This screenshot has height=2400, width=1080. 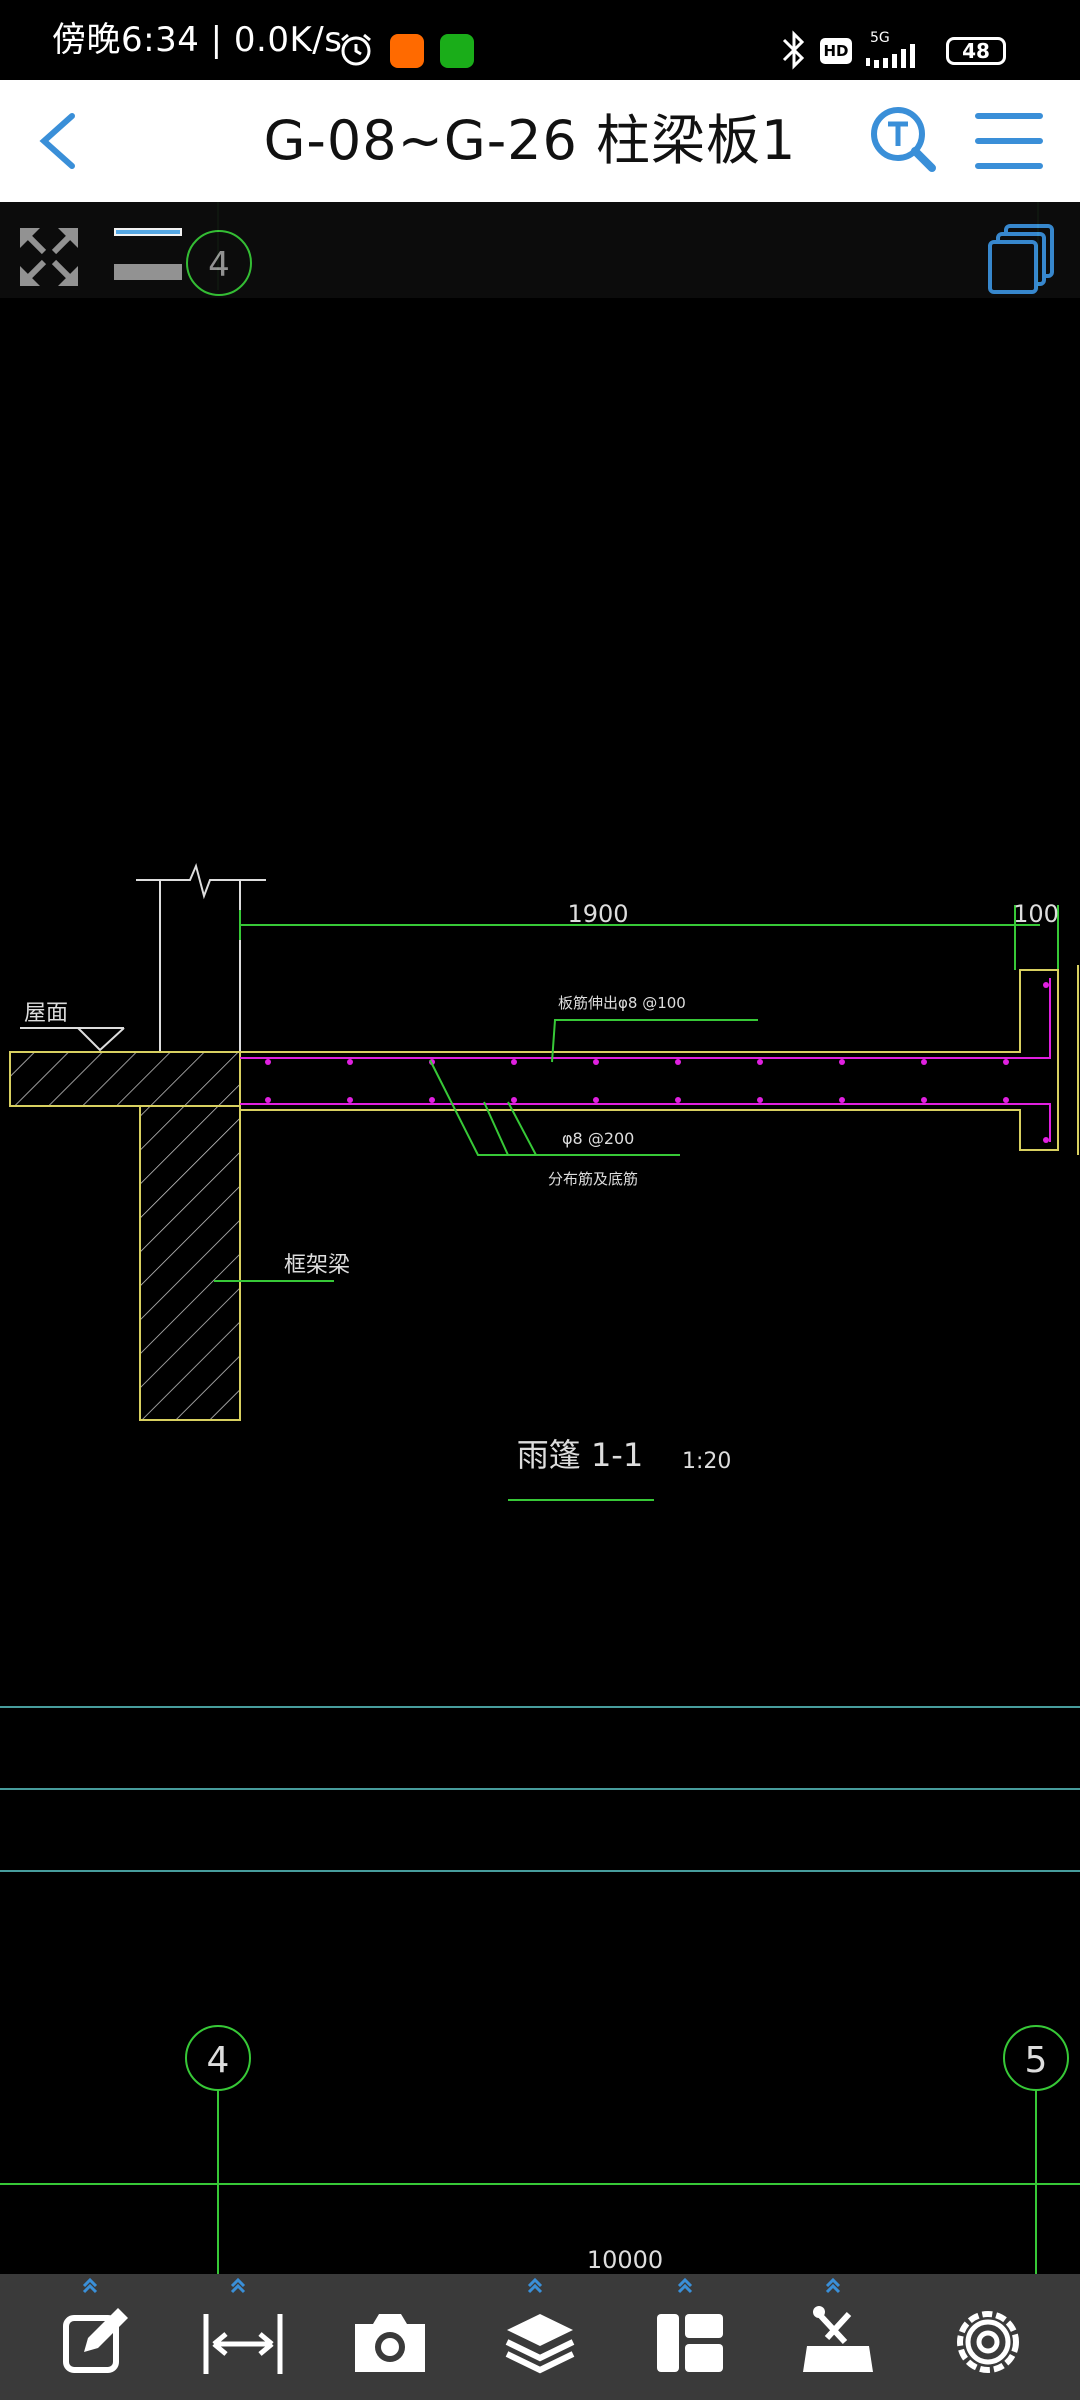 I want to click on app-header: G-08~G-26 柱梁板1, so click(x=540, y=141).